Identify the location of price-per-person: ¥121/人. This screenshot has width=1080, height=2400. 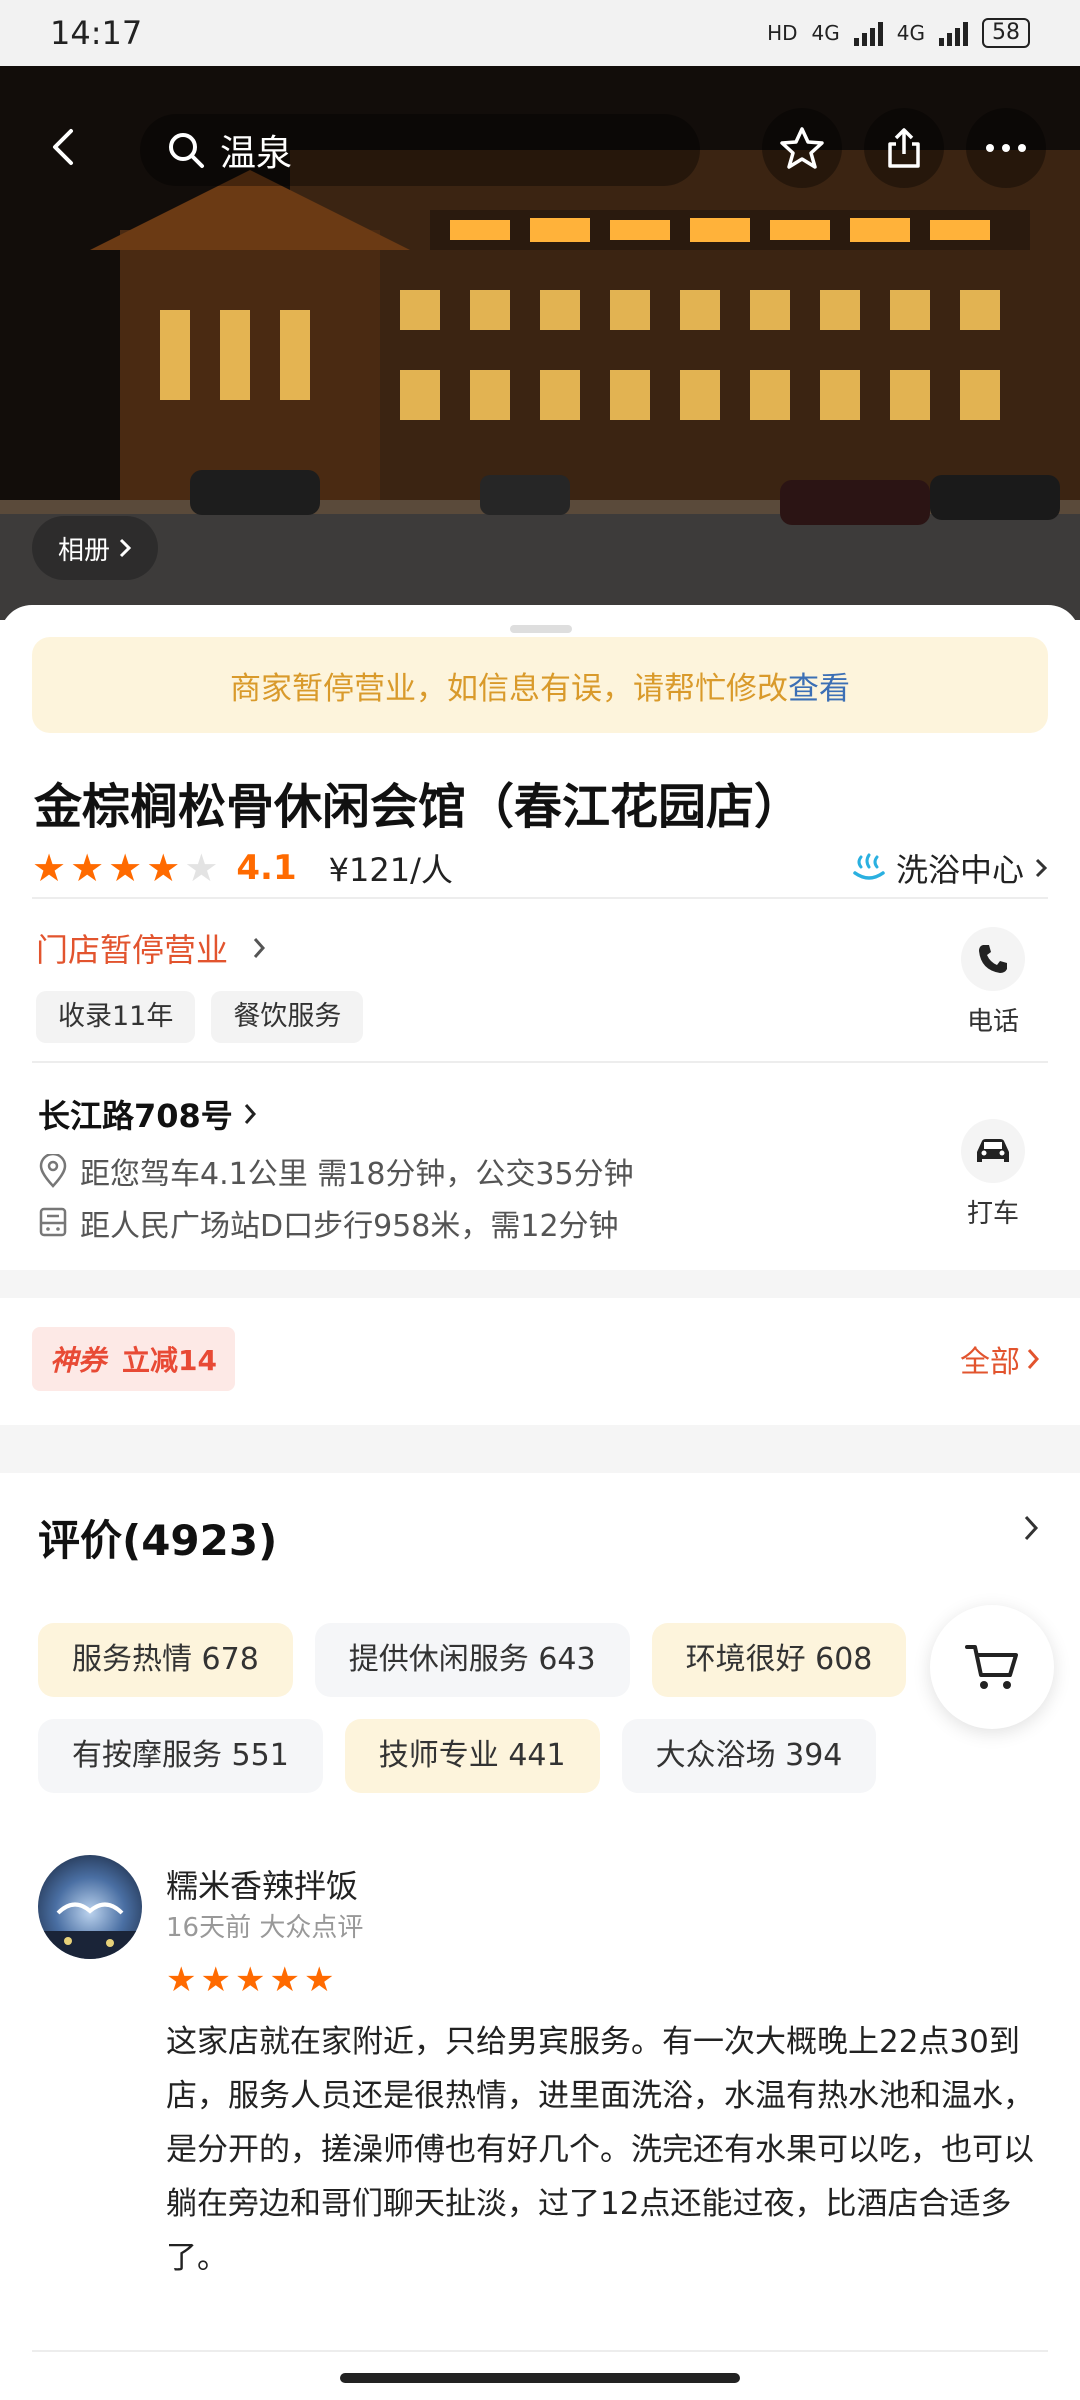
(390, 870).